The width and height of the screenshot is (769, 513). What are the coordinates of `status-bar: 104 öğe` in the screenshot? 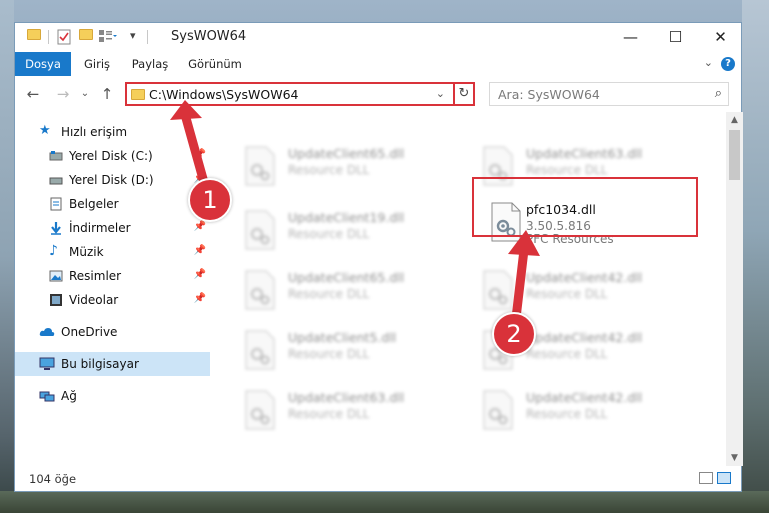 It's located at (378, 478).